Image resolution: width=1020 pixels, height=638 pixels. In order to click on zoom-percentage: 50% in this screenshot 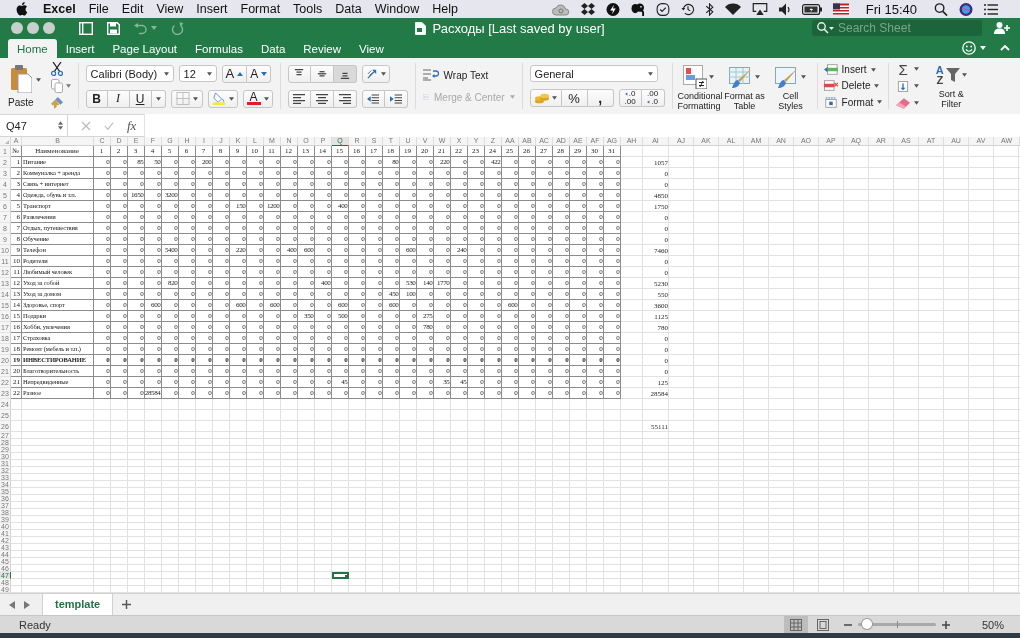, I will do `click(992, 624)`.